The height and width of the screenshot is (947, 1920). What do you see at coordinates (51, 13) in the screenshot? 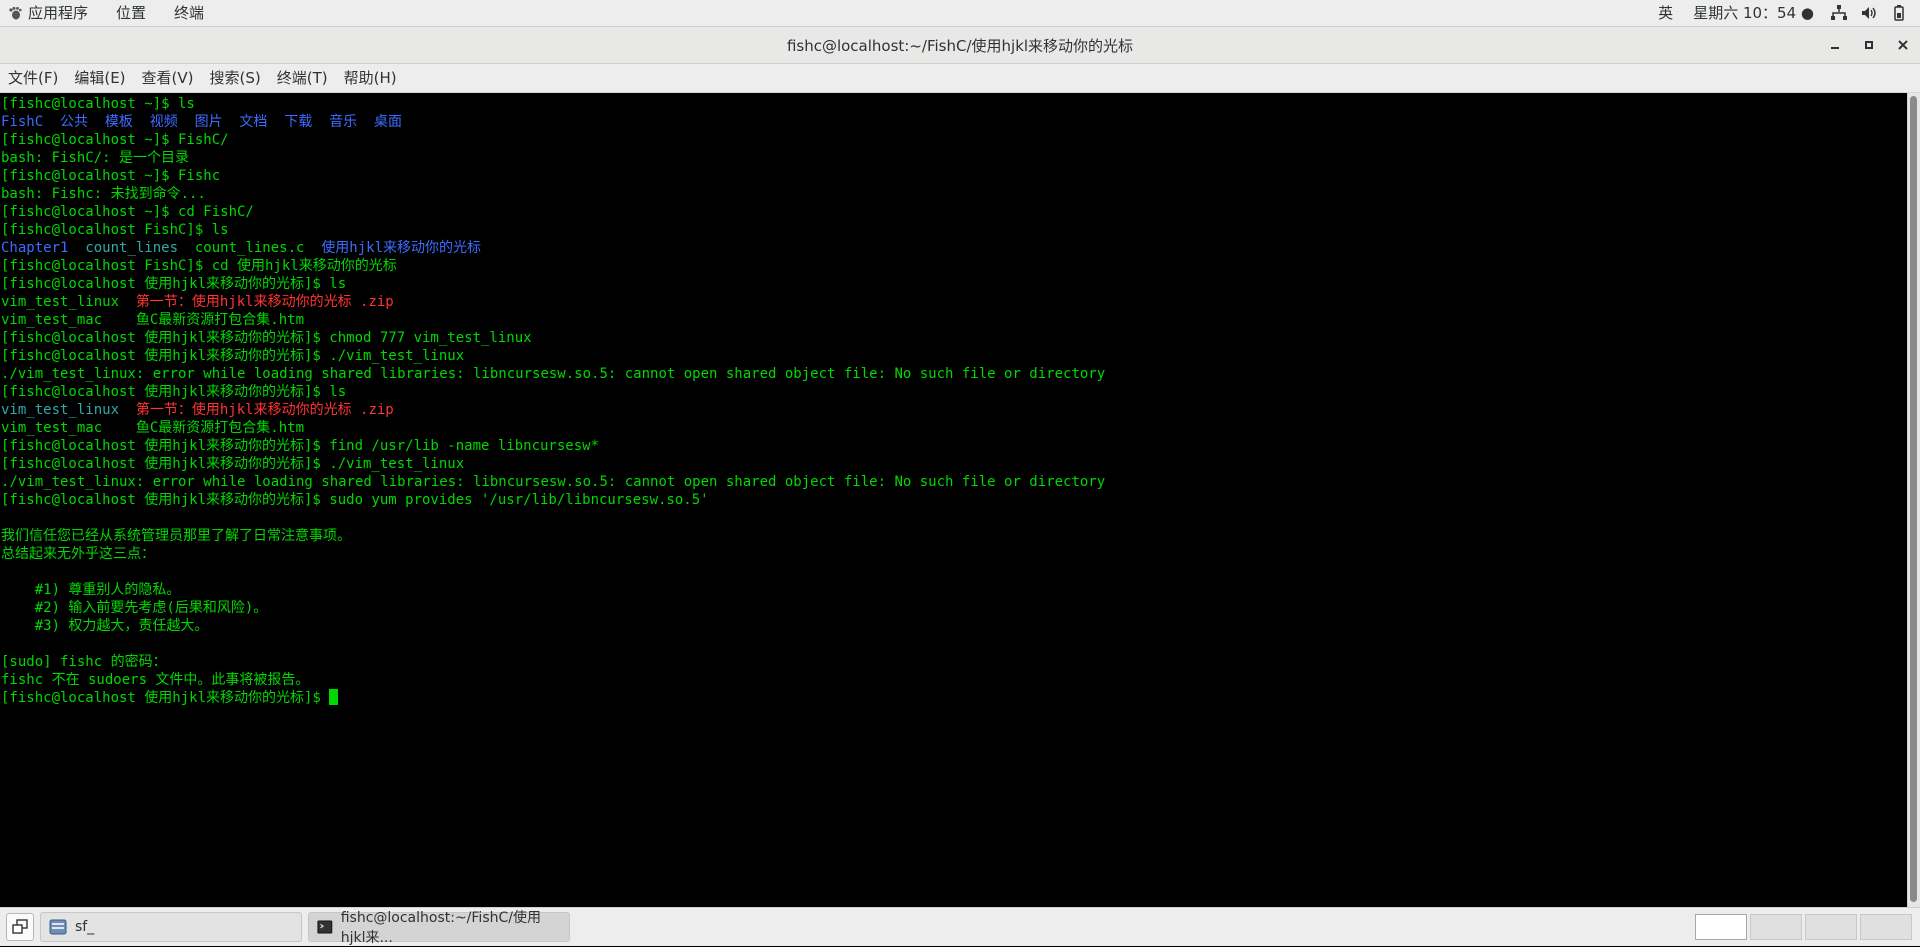
I see `applications-menu: 应用程序` at bounding box center [51, 13].